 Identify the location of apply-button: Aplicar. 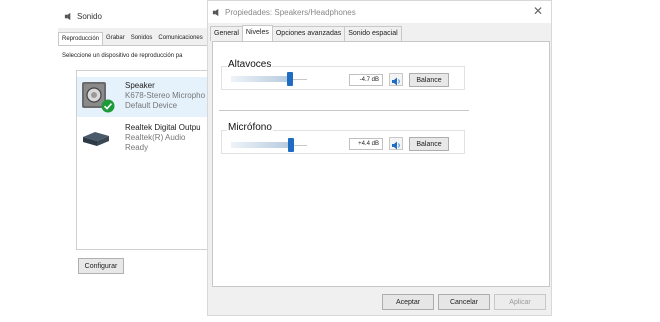
(520, 302).